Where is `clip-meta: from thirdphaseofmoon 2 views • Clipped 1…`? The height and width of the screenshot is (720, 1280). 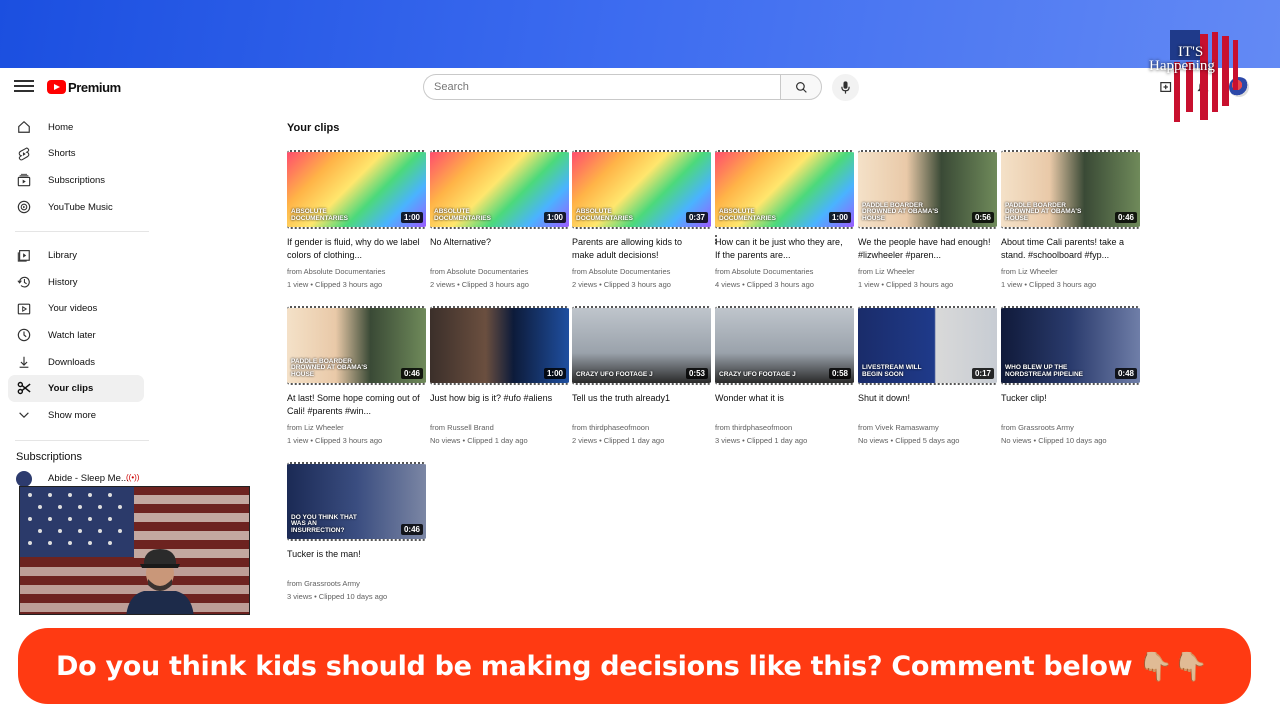 clip-meta: from thirdphaseofmoon 2 views • Clipped 1… is located at coordinates (641, 434).